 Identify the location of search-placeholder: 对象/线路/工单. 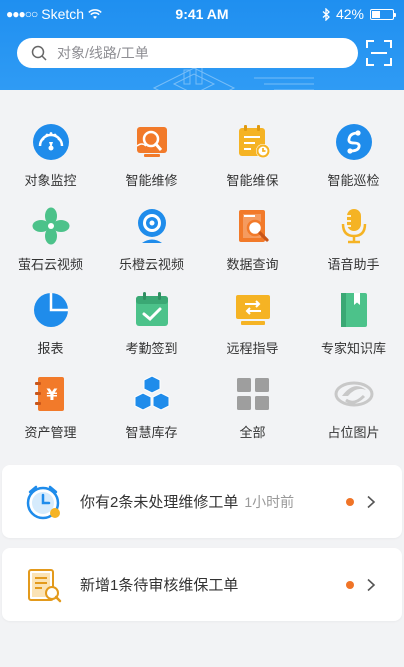
(103, 53).